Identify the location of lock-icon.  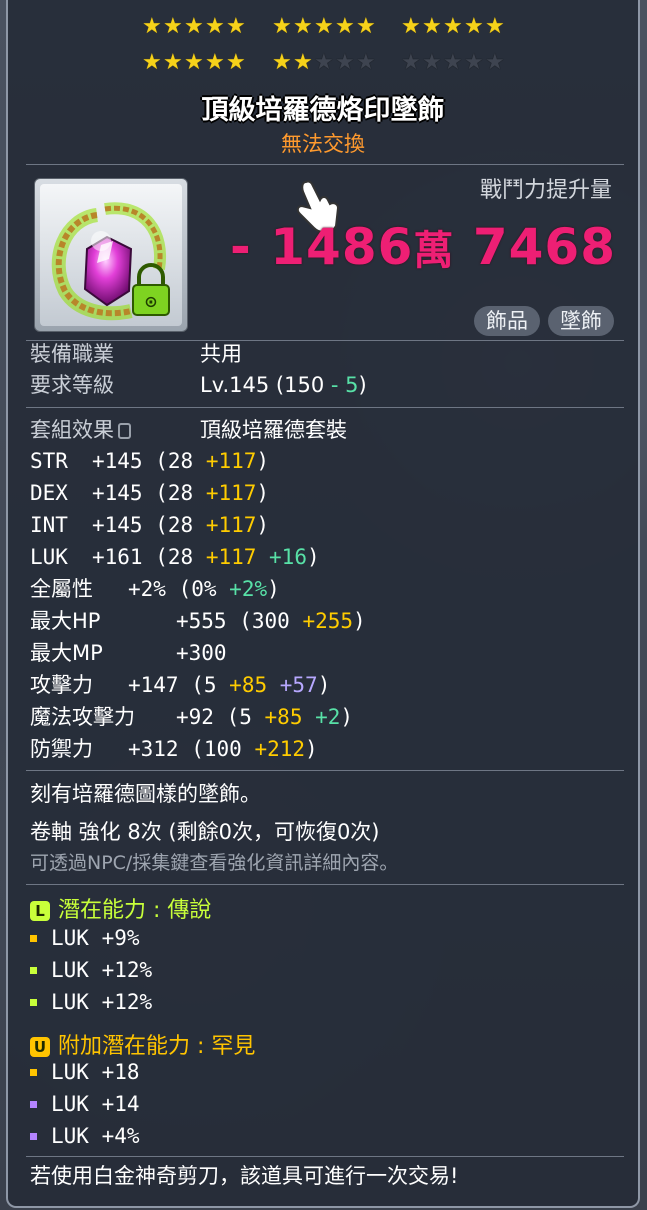
(124, 431).